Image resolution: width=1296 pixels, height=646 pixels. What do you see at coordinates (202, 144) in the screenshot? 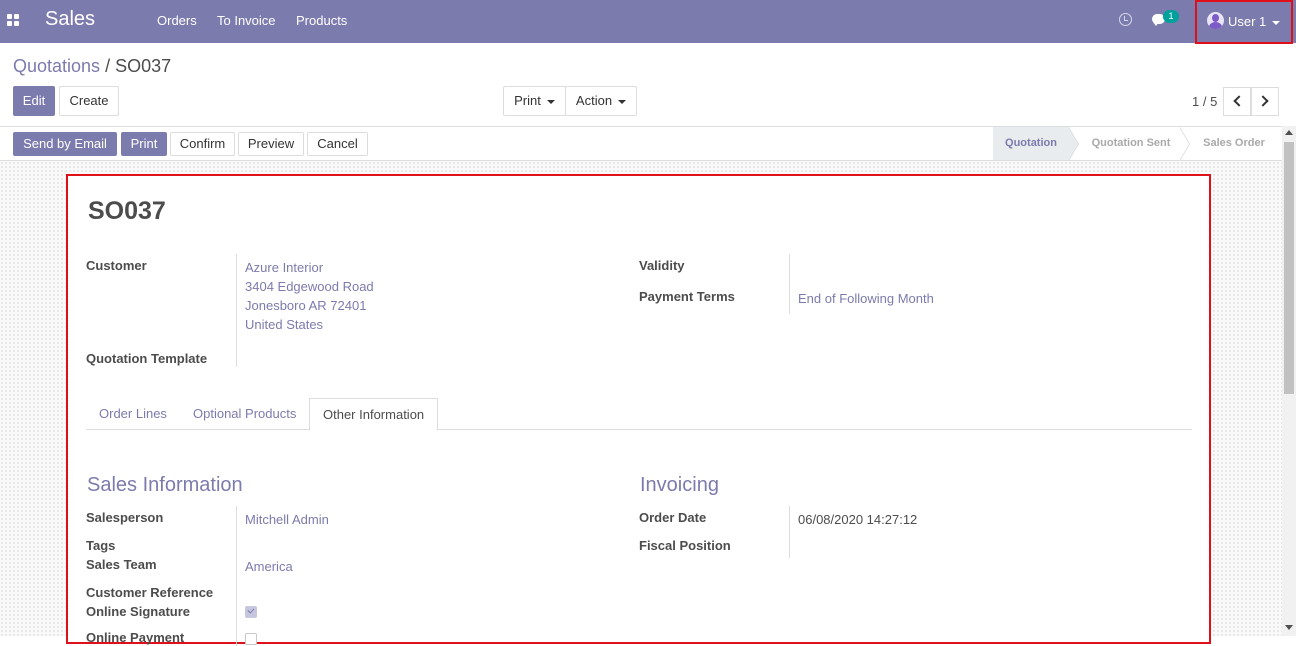
I see `confirm-button: Confirm` at bounding box center [202, 144].